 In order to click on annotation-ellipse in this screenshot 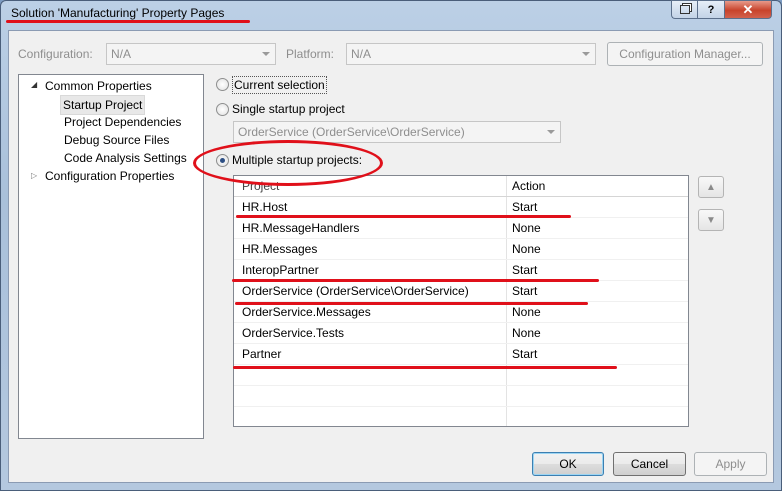, I will do `click(288, 163)`.